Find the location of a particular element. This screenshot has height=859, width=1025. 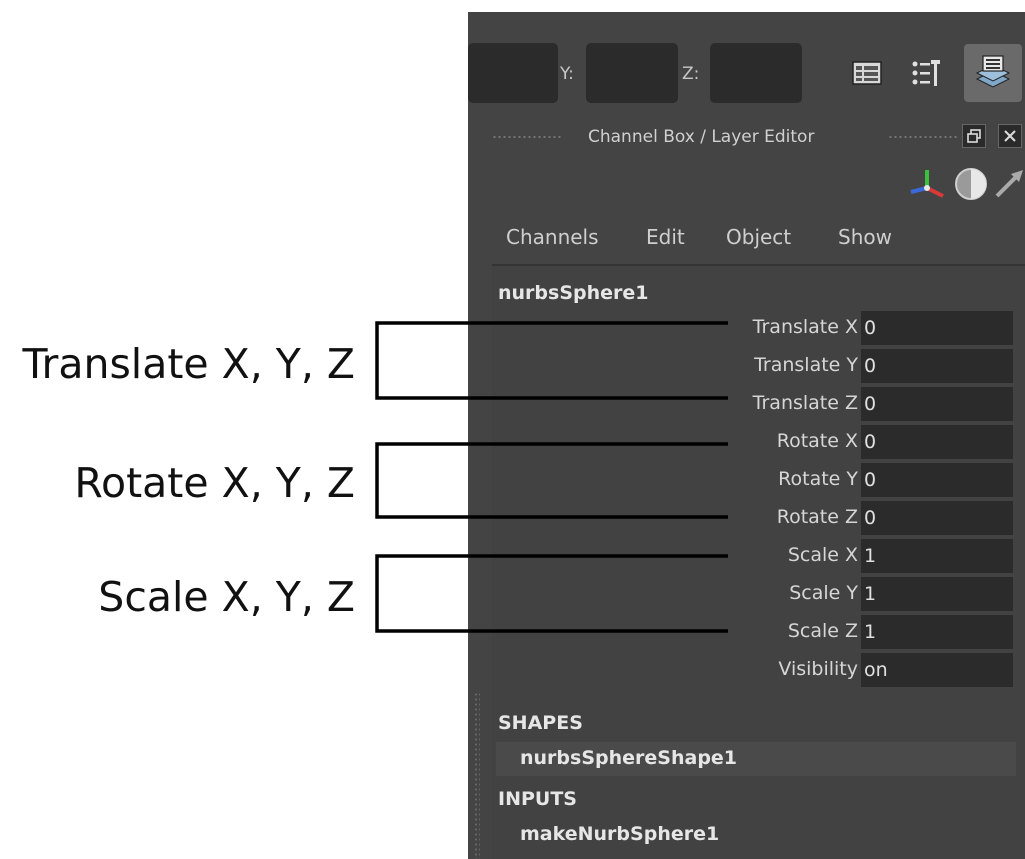

y-coordinate-label: Y: is located at coordinates (567, 74).